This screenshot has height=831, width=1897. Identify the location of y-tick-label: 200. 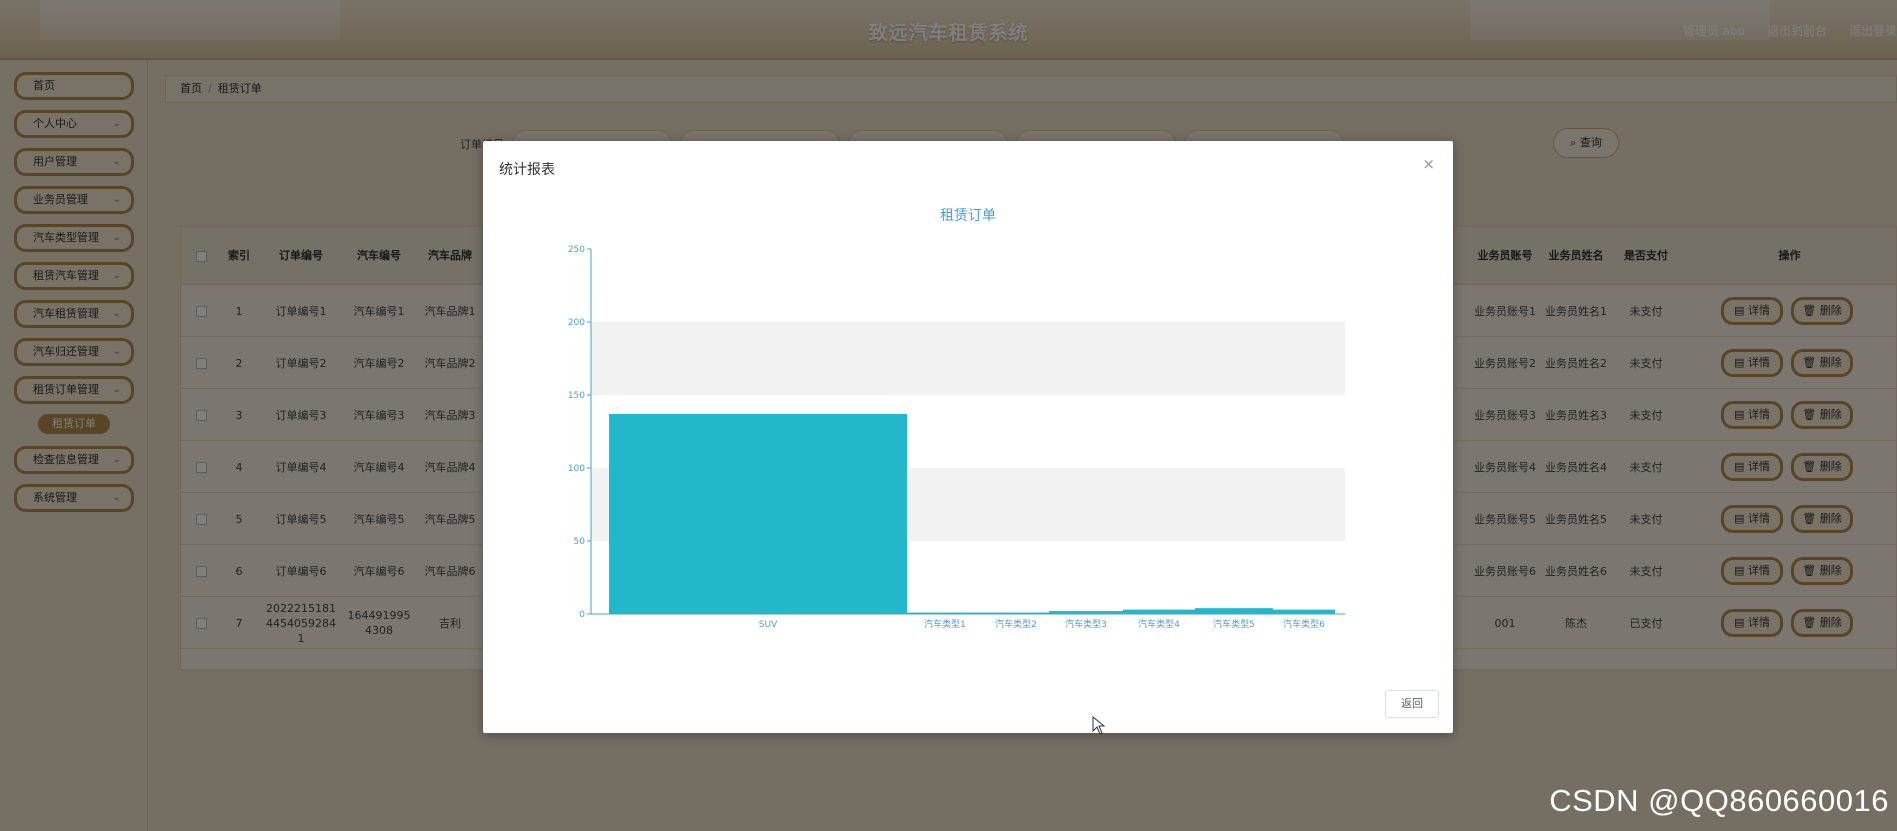
(576, 323).